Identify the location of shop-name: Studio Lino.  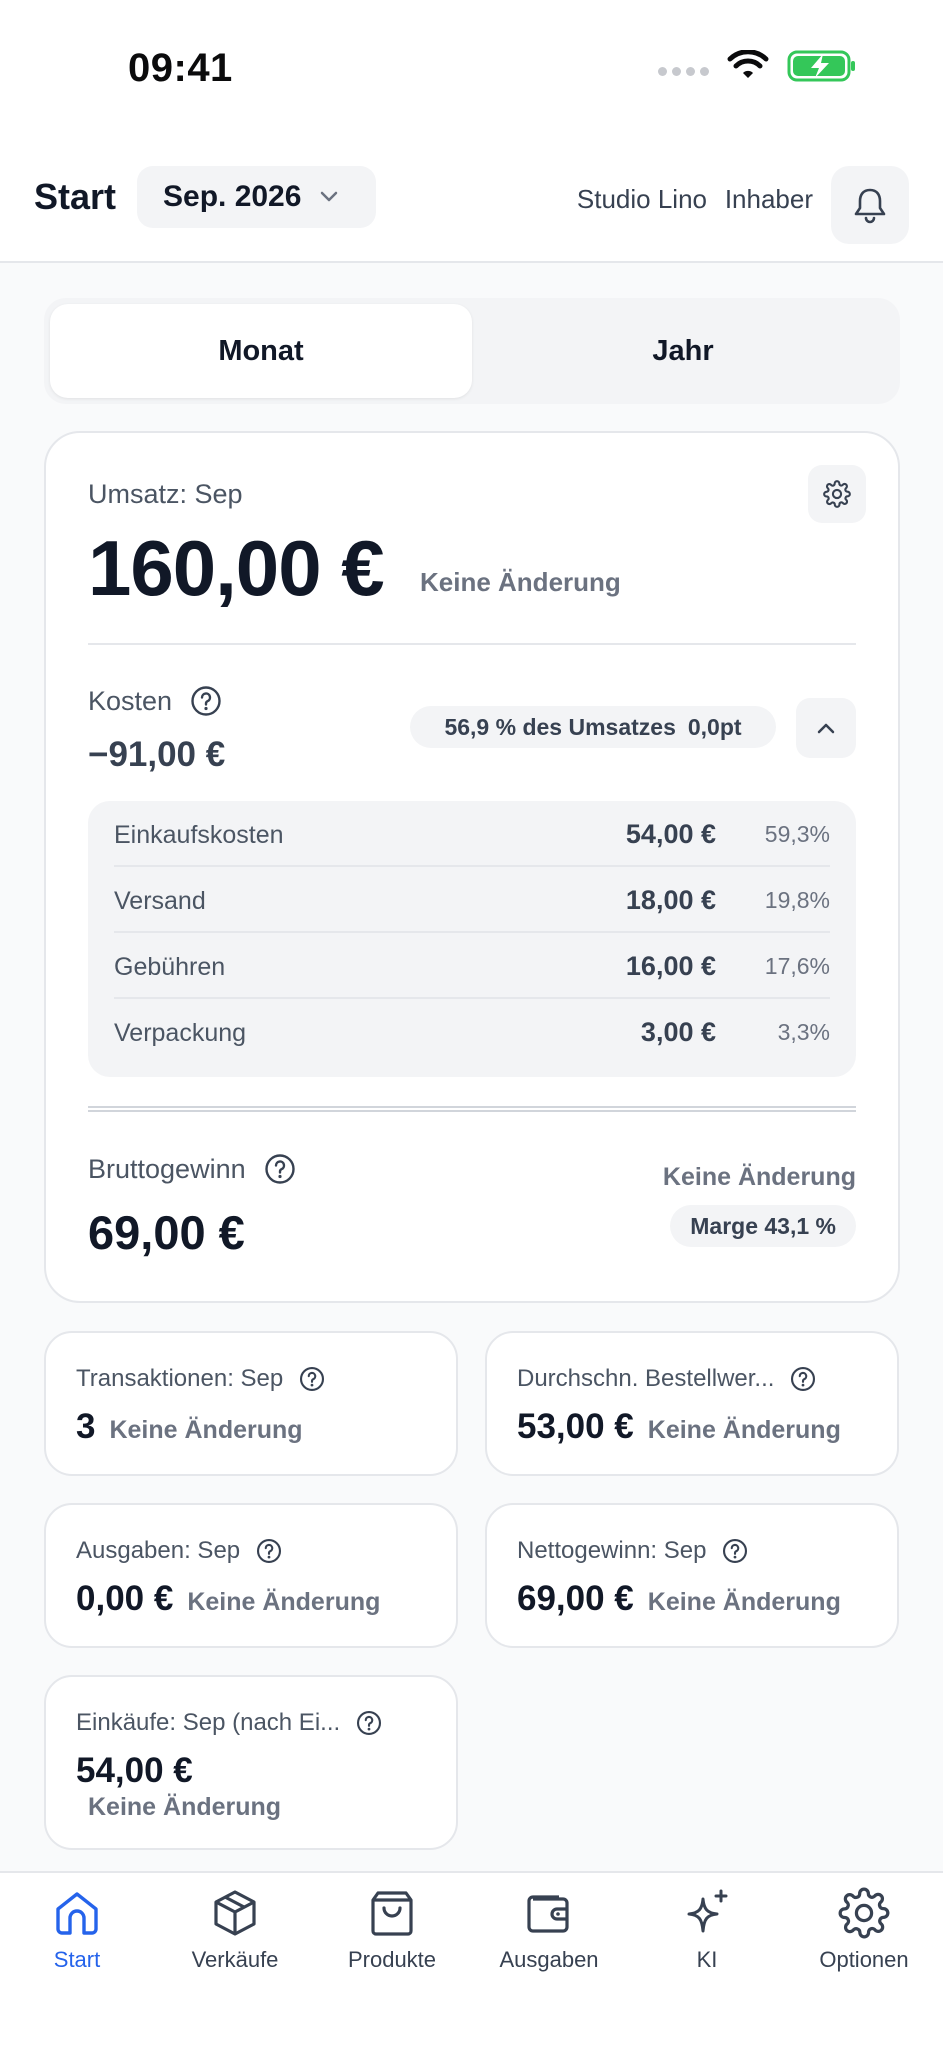
(642, 199).